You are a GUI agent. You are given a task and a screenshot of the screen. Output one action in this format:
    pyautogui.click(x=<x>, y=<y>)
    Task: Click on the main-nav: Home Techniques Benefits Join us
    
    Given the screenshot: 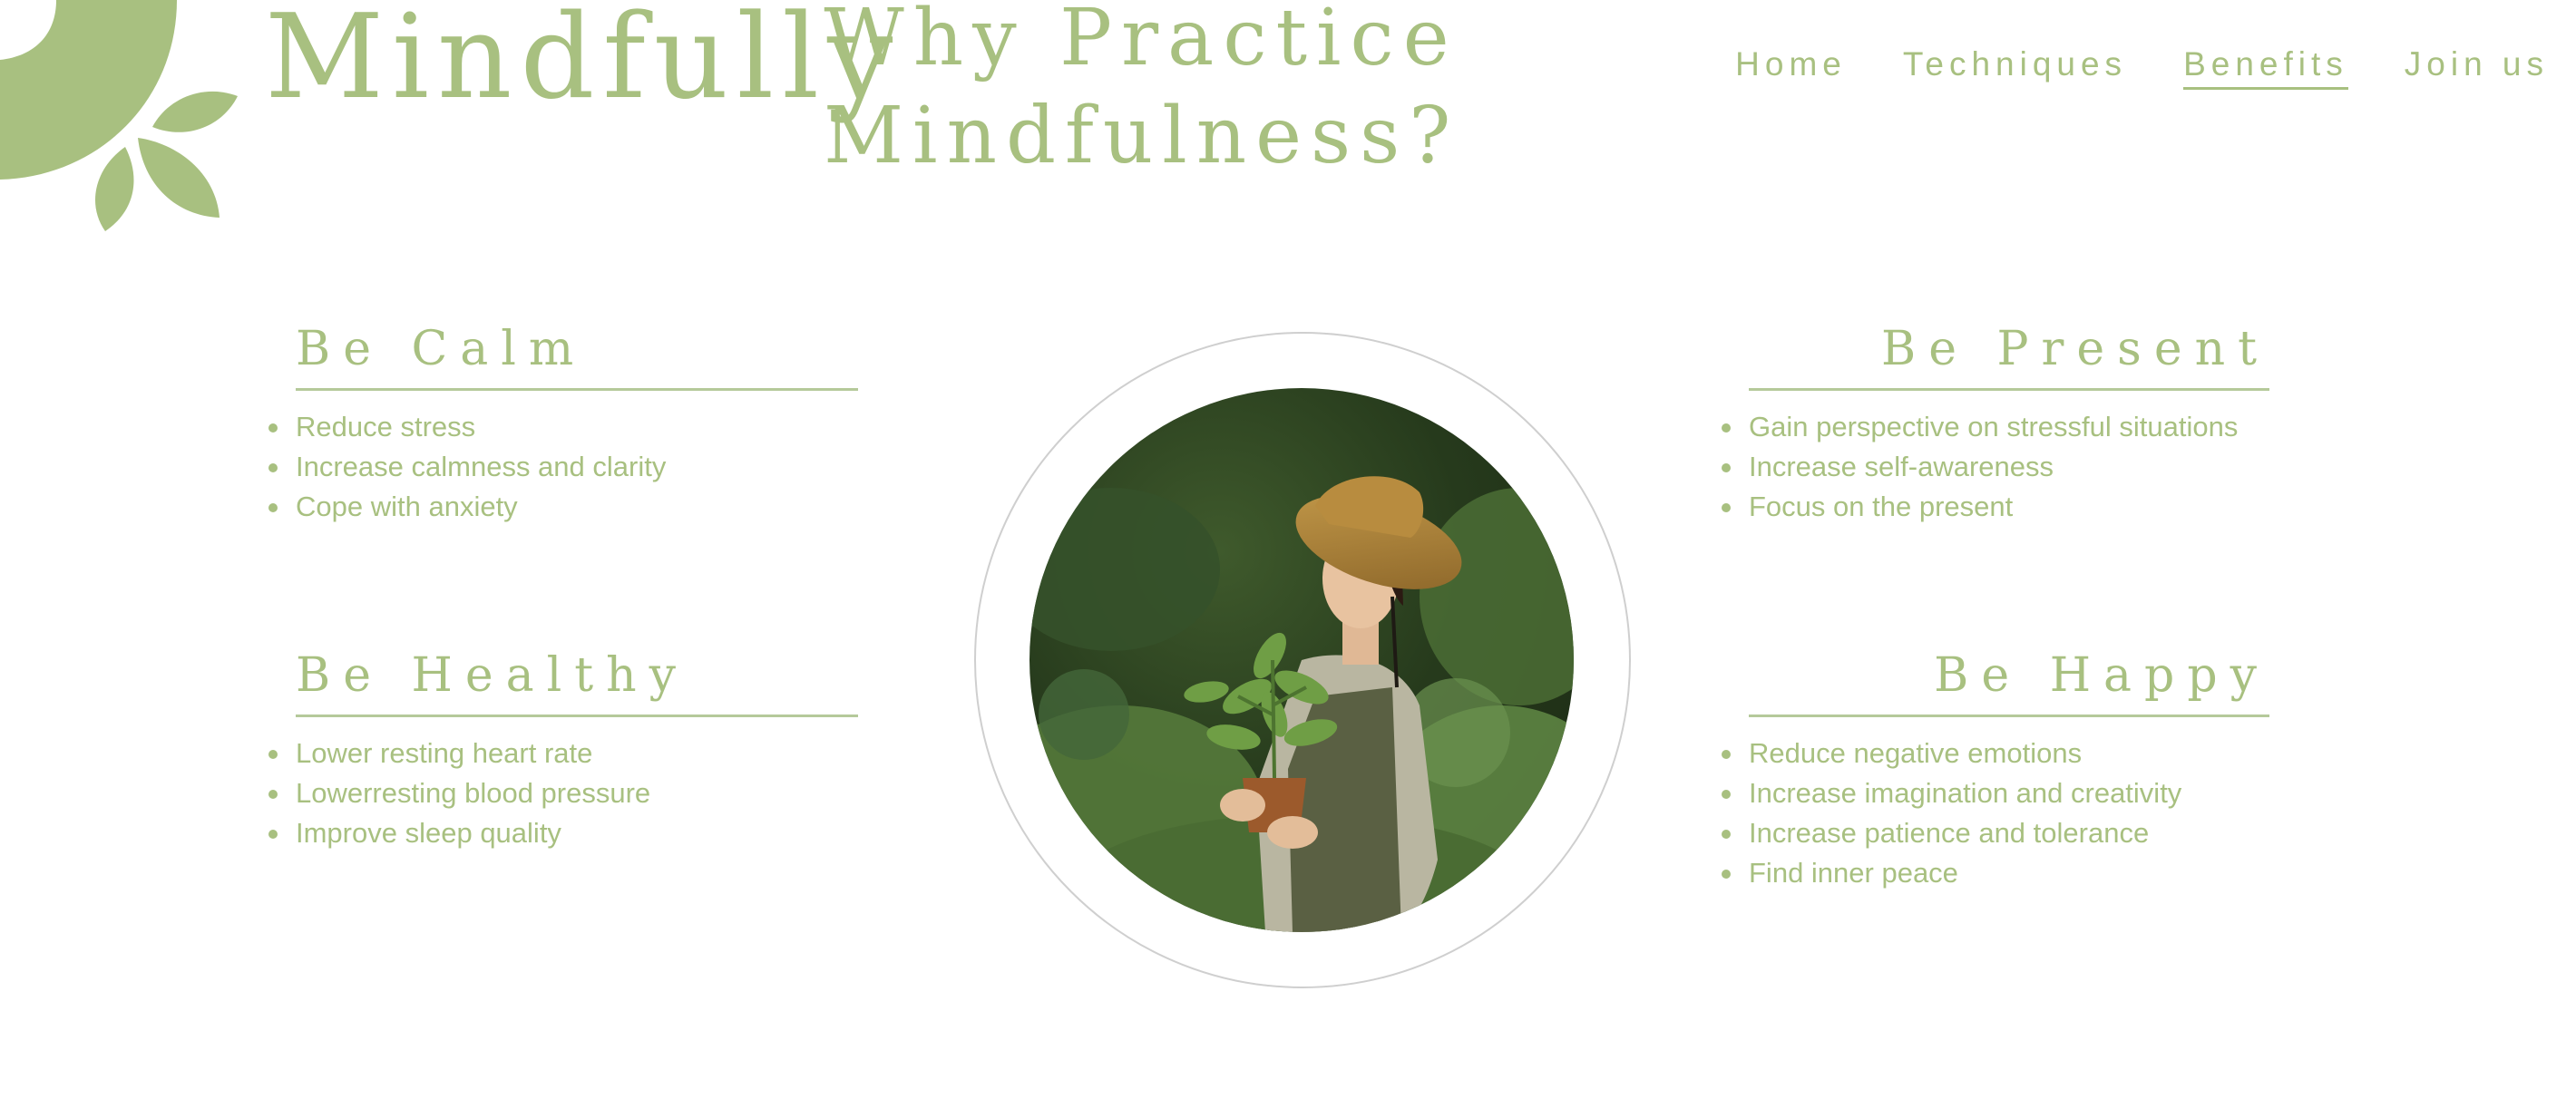 What is the action you would take?
    pyautogui.click(x=2142, y=66)
    